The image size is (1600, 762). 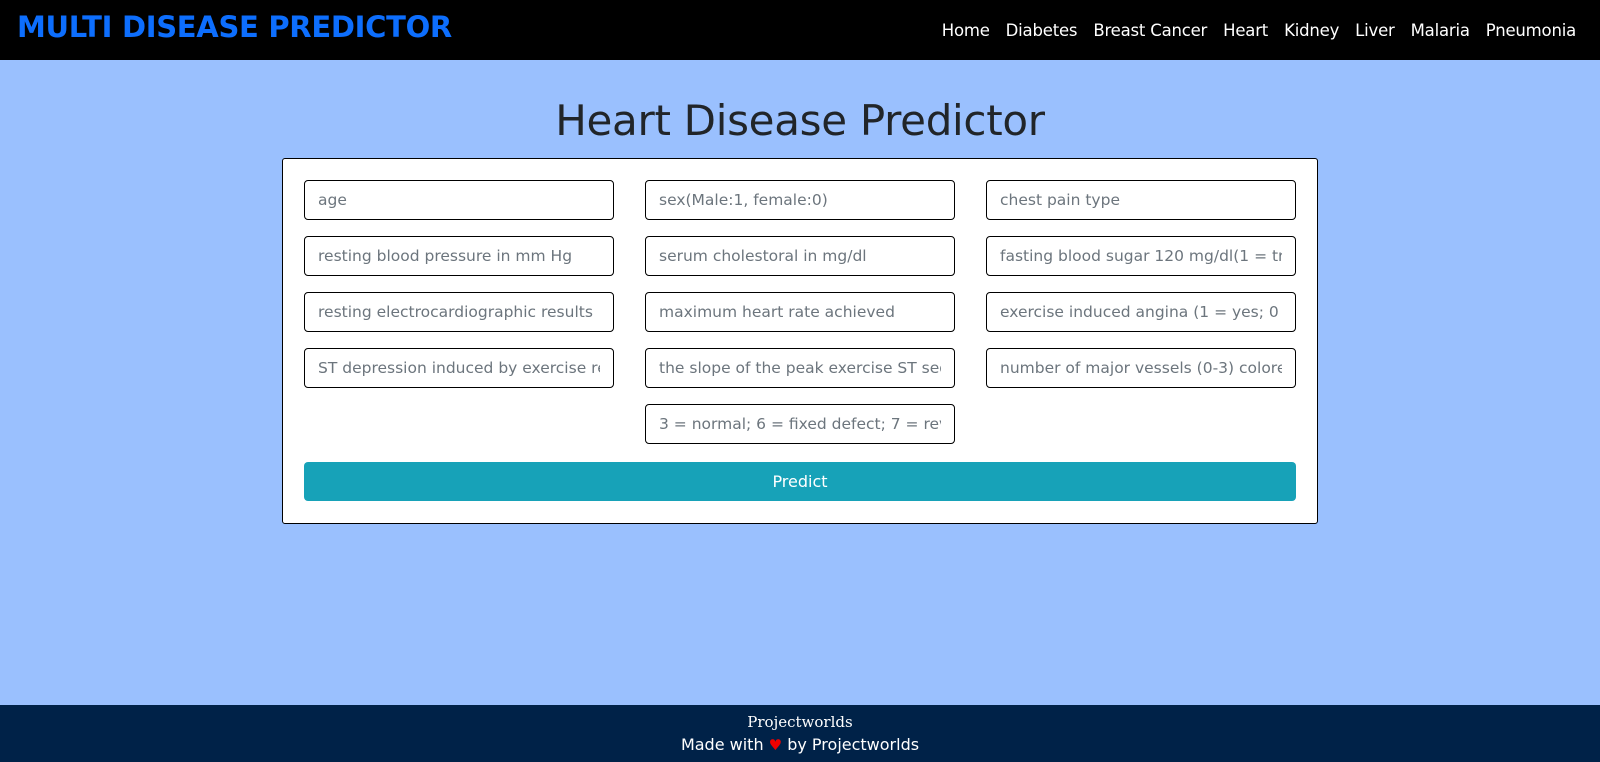 What do you see at coordinates (1141, 256) in the screenshot?
I see `fasting-blood-sugar-input` at bounding box center [1141, 256].